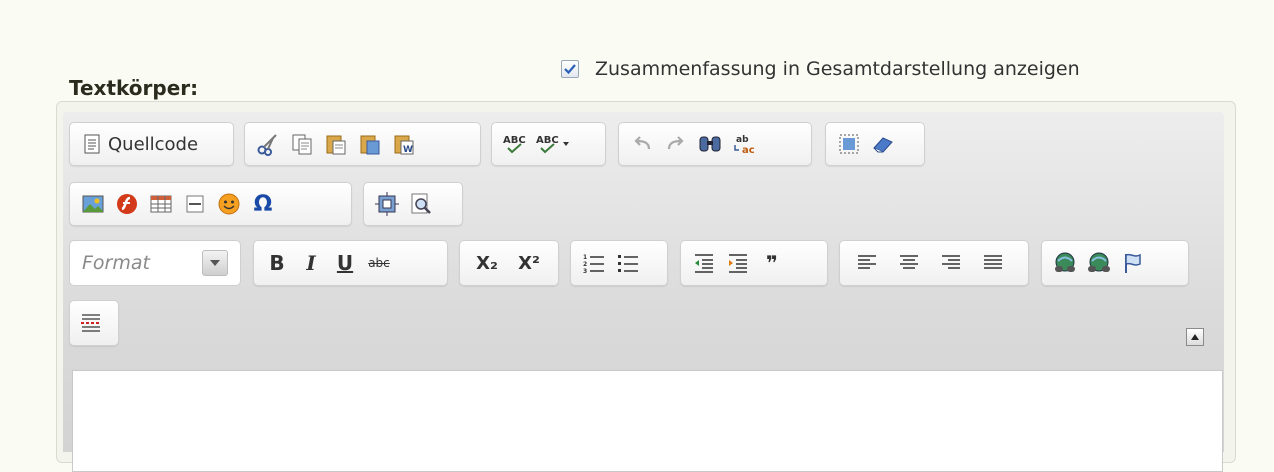  I want to click on omega-icon: Ω, so click(263, 204).